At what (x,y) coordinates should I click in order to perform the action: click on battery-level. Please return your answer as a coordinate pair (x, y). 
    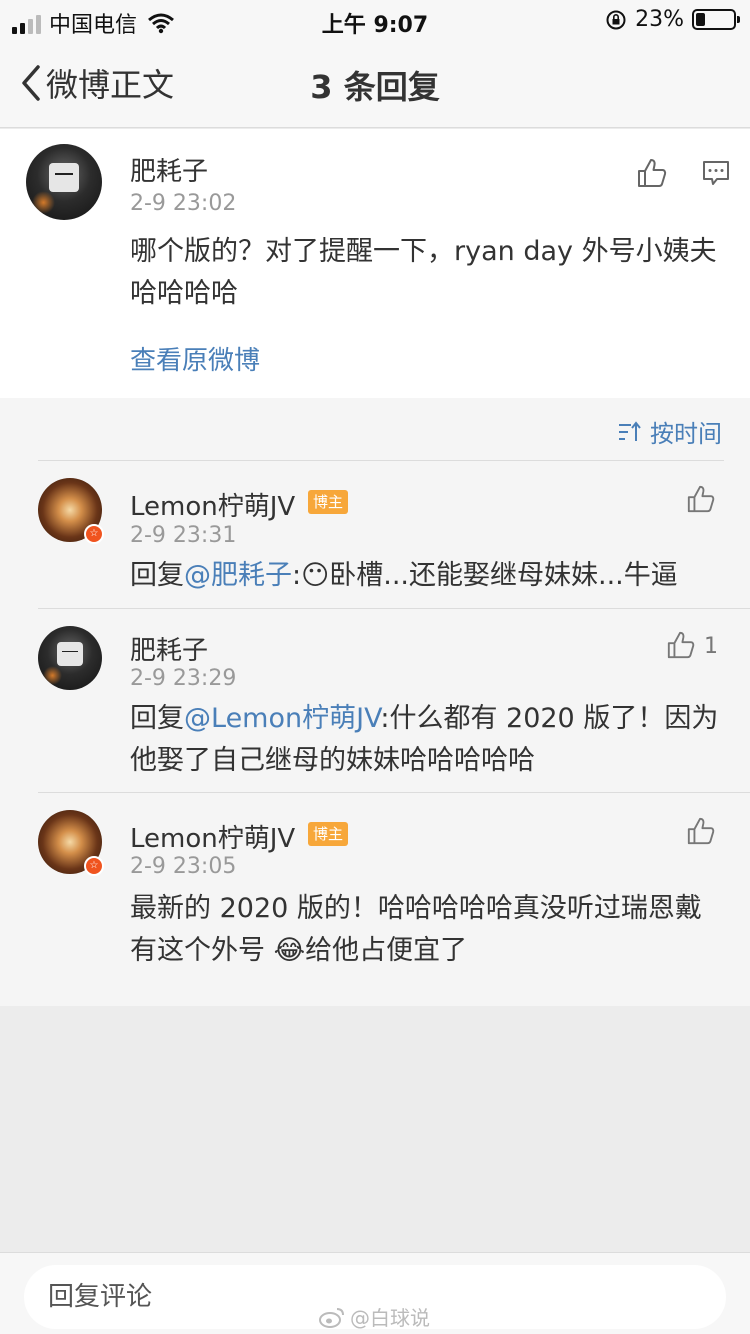
    Looking at the image, I should click on (700, 19).